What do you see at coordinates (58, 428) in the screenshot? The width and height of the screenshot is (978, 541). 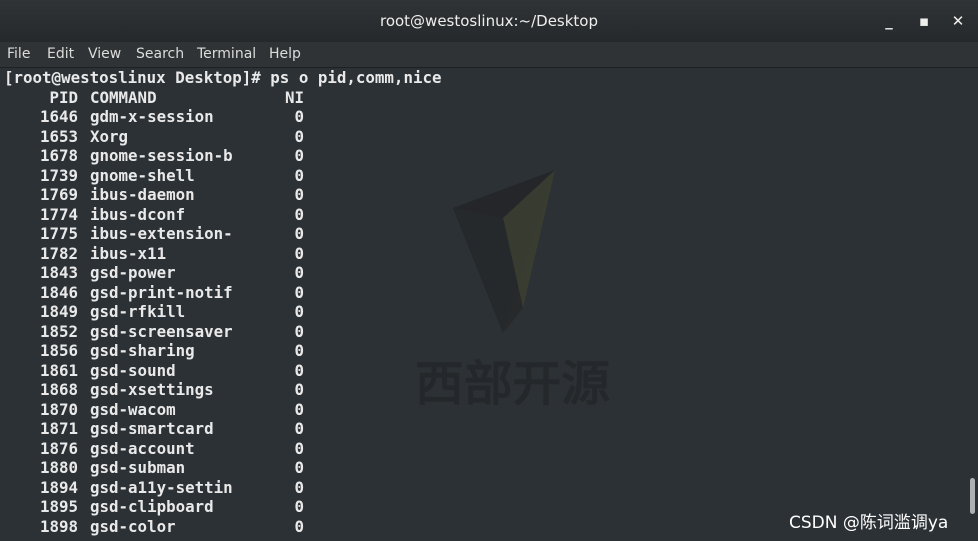 I see `process-pid: 1871` at bounding box center [58, 428].